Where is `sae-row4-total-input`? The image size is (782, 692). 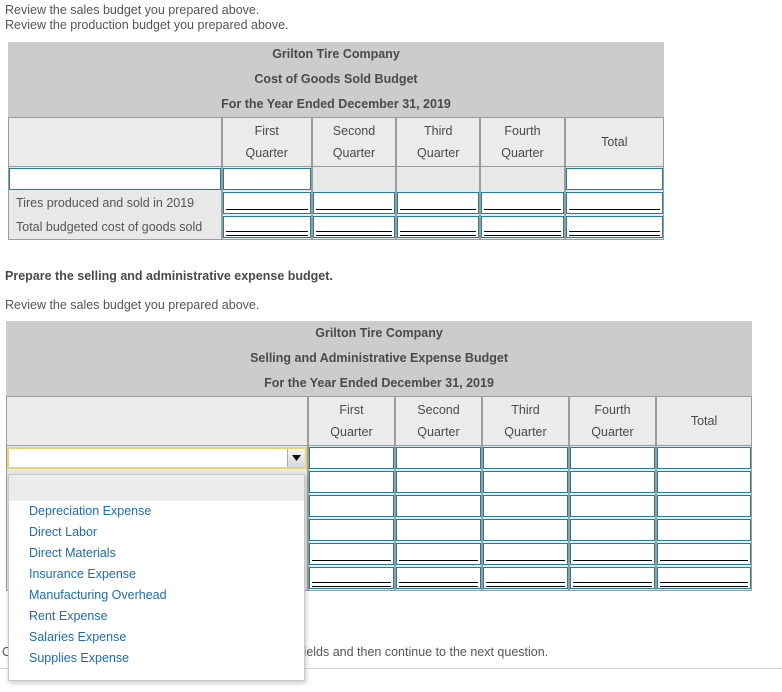
sae-row4-total-input is located at coordinates (704, 530).